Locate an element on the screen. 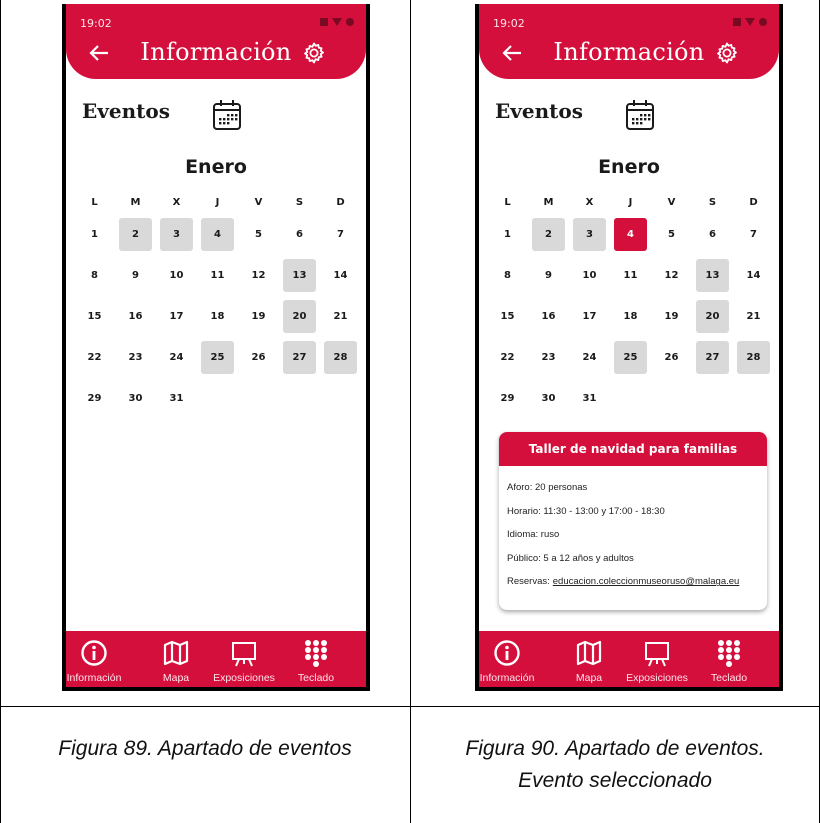 Image resolution: width=820 pixels, height=823 pixels. calendar-cell: 15 is located at coordinates (507, 316).